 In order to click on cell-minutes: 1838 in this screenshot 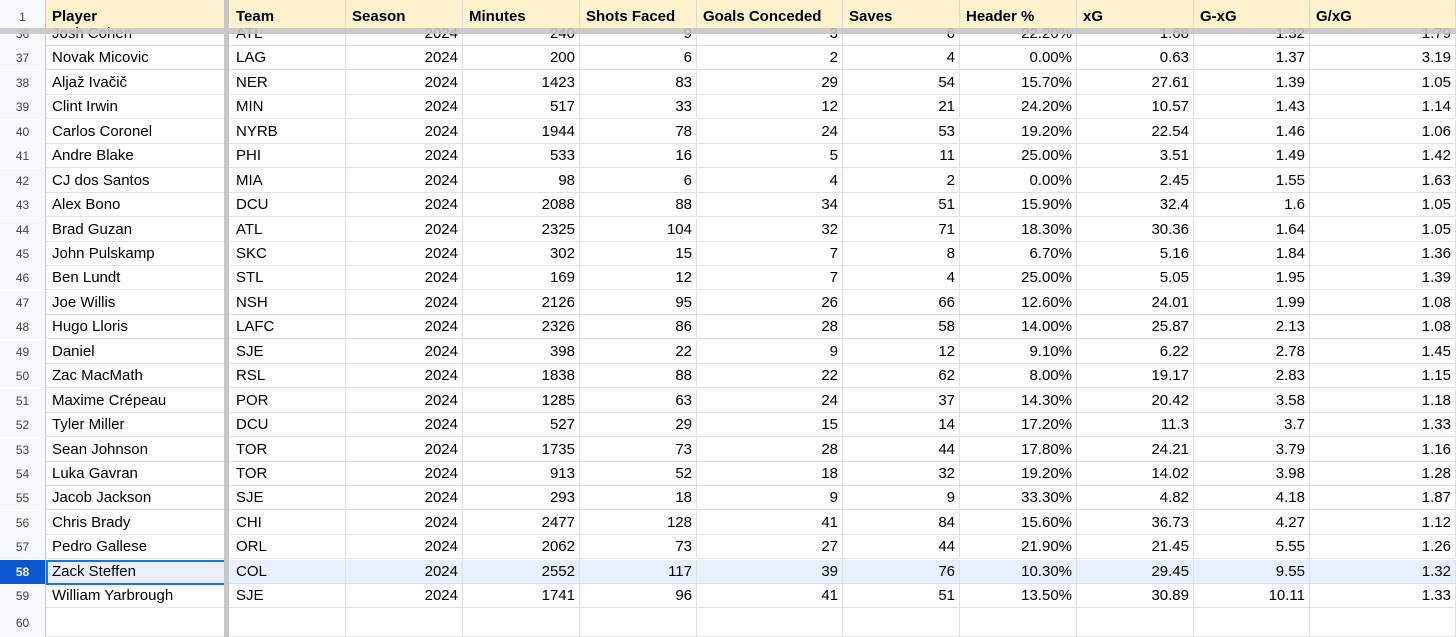, I will do `click(521, 375)`.